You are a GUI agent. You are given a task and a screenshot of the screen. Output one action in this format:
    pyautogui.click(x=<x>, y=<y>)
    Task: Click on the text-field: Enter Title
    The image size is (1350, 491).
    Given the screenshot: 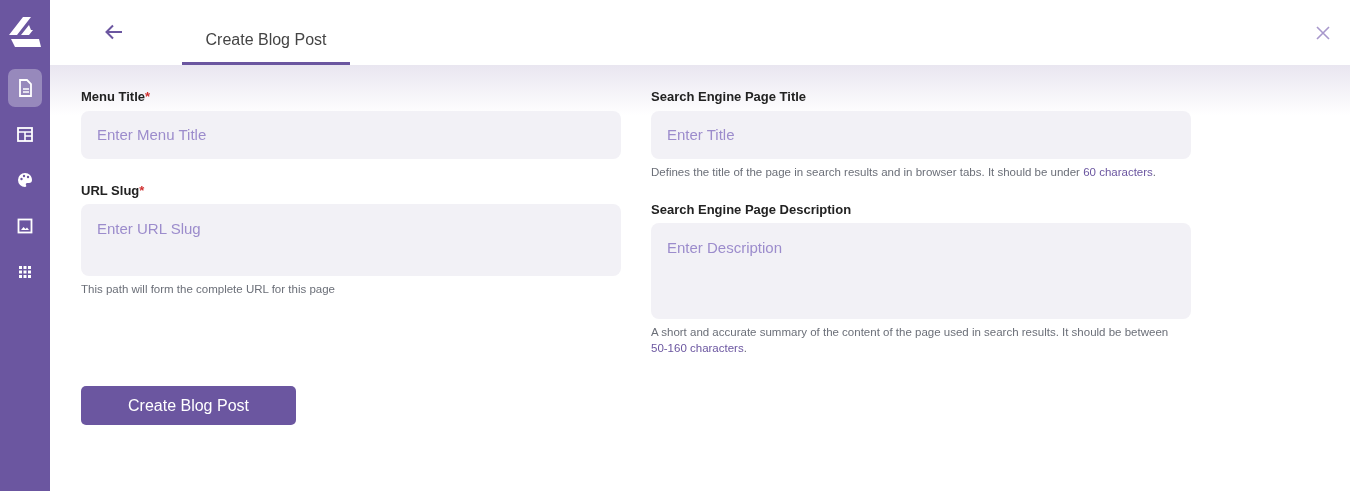 What is the action you would take?
    pyautogui.click(x=921, y=134)
    